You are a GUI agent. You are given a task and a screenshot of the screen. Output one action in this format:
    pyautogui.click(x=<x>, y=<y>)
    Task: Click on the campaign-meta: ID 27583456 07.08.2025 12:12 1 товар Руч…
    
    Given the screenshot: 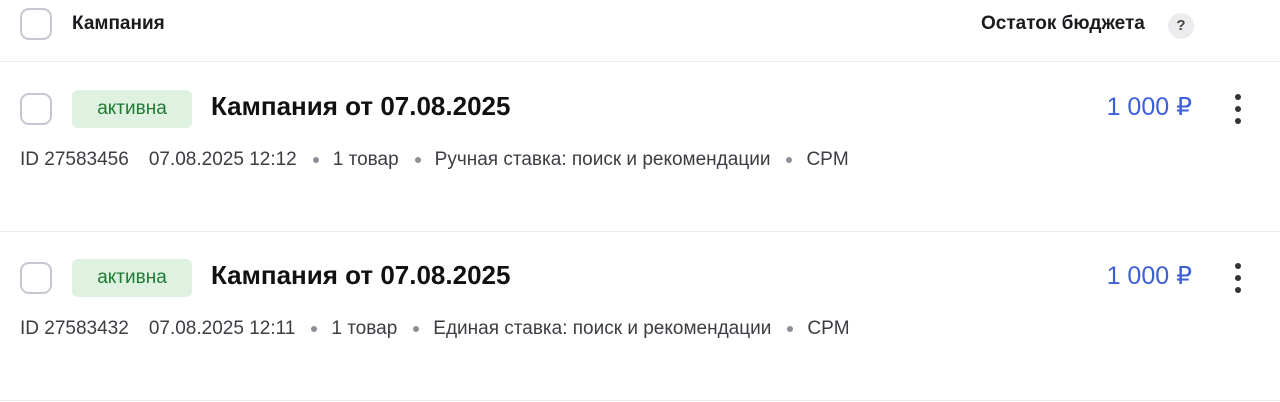 What is the action you would take?
    pyautogui.click(x=434, y=160)
    